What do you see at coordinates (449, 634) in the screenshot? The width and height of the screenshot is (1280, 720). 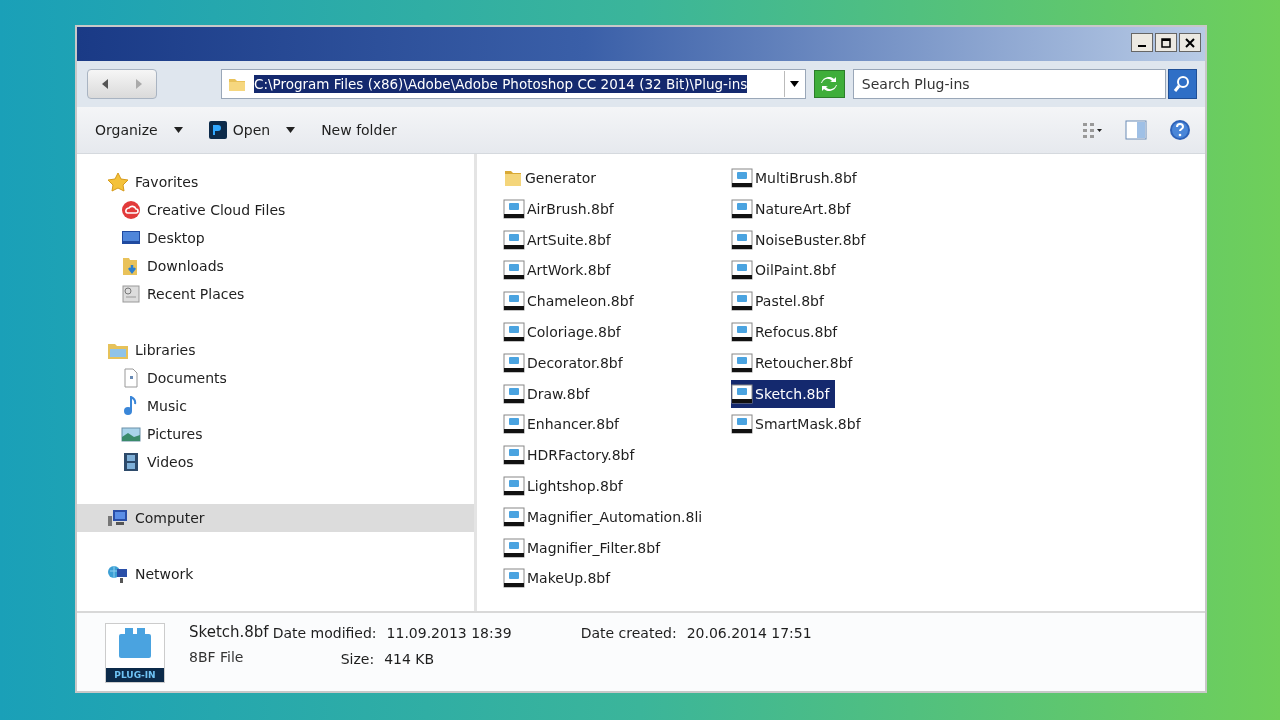 I see `property-value: 11.09.2013 18:39` at bounding box center [449, 634].